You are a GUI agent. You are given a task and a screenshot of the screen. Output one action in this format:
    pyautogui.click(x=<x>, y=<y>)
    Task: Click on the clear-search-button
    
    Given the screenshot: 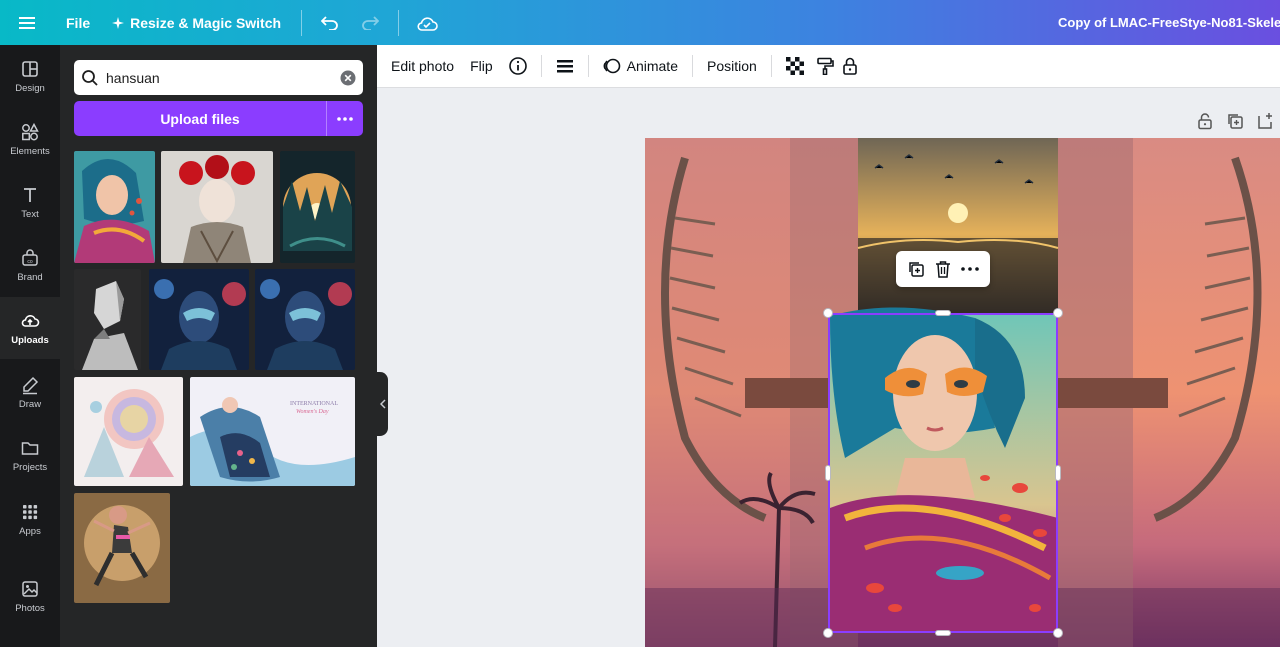 What is the action you would take?
    pyautogui.click(x=348, y=78)
    